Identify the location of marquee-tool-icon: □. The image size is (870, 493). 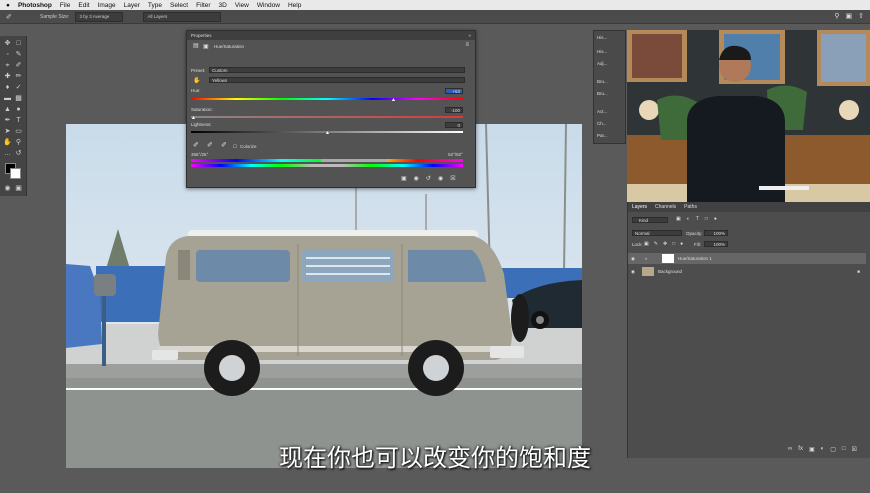
(18, 43).